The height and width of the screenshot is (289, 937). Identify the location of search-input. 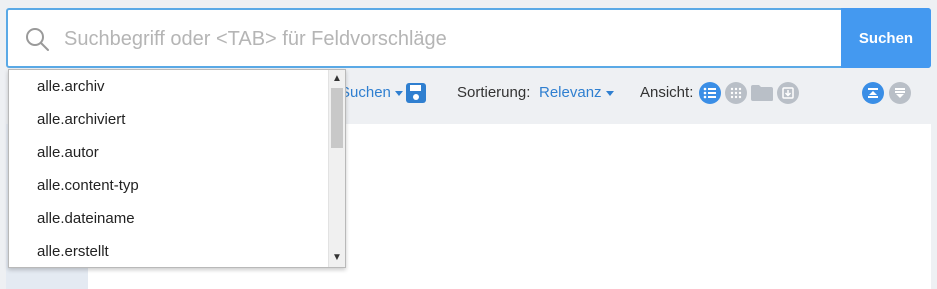
(444, 39).